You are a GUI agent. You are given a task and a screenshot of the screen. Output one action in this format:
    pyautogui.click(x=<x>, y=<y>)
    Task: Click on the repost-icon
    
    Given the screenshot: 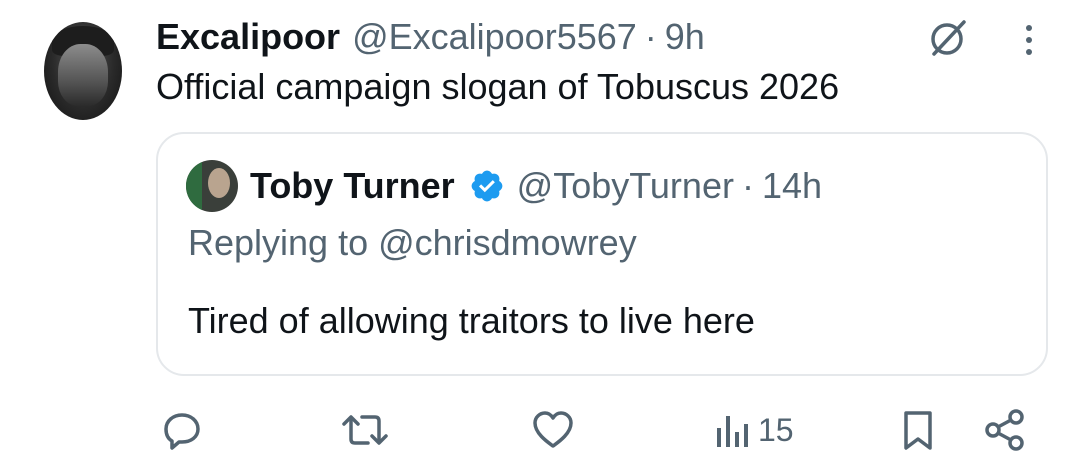 What is the action you would take?
    pyautogui.click(x=365, y=430)
    